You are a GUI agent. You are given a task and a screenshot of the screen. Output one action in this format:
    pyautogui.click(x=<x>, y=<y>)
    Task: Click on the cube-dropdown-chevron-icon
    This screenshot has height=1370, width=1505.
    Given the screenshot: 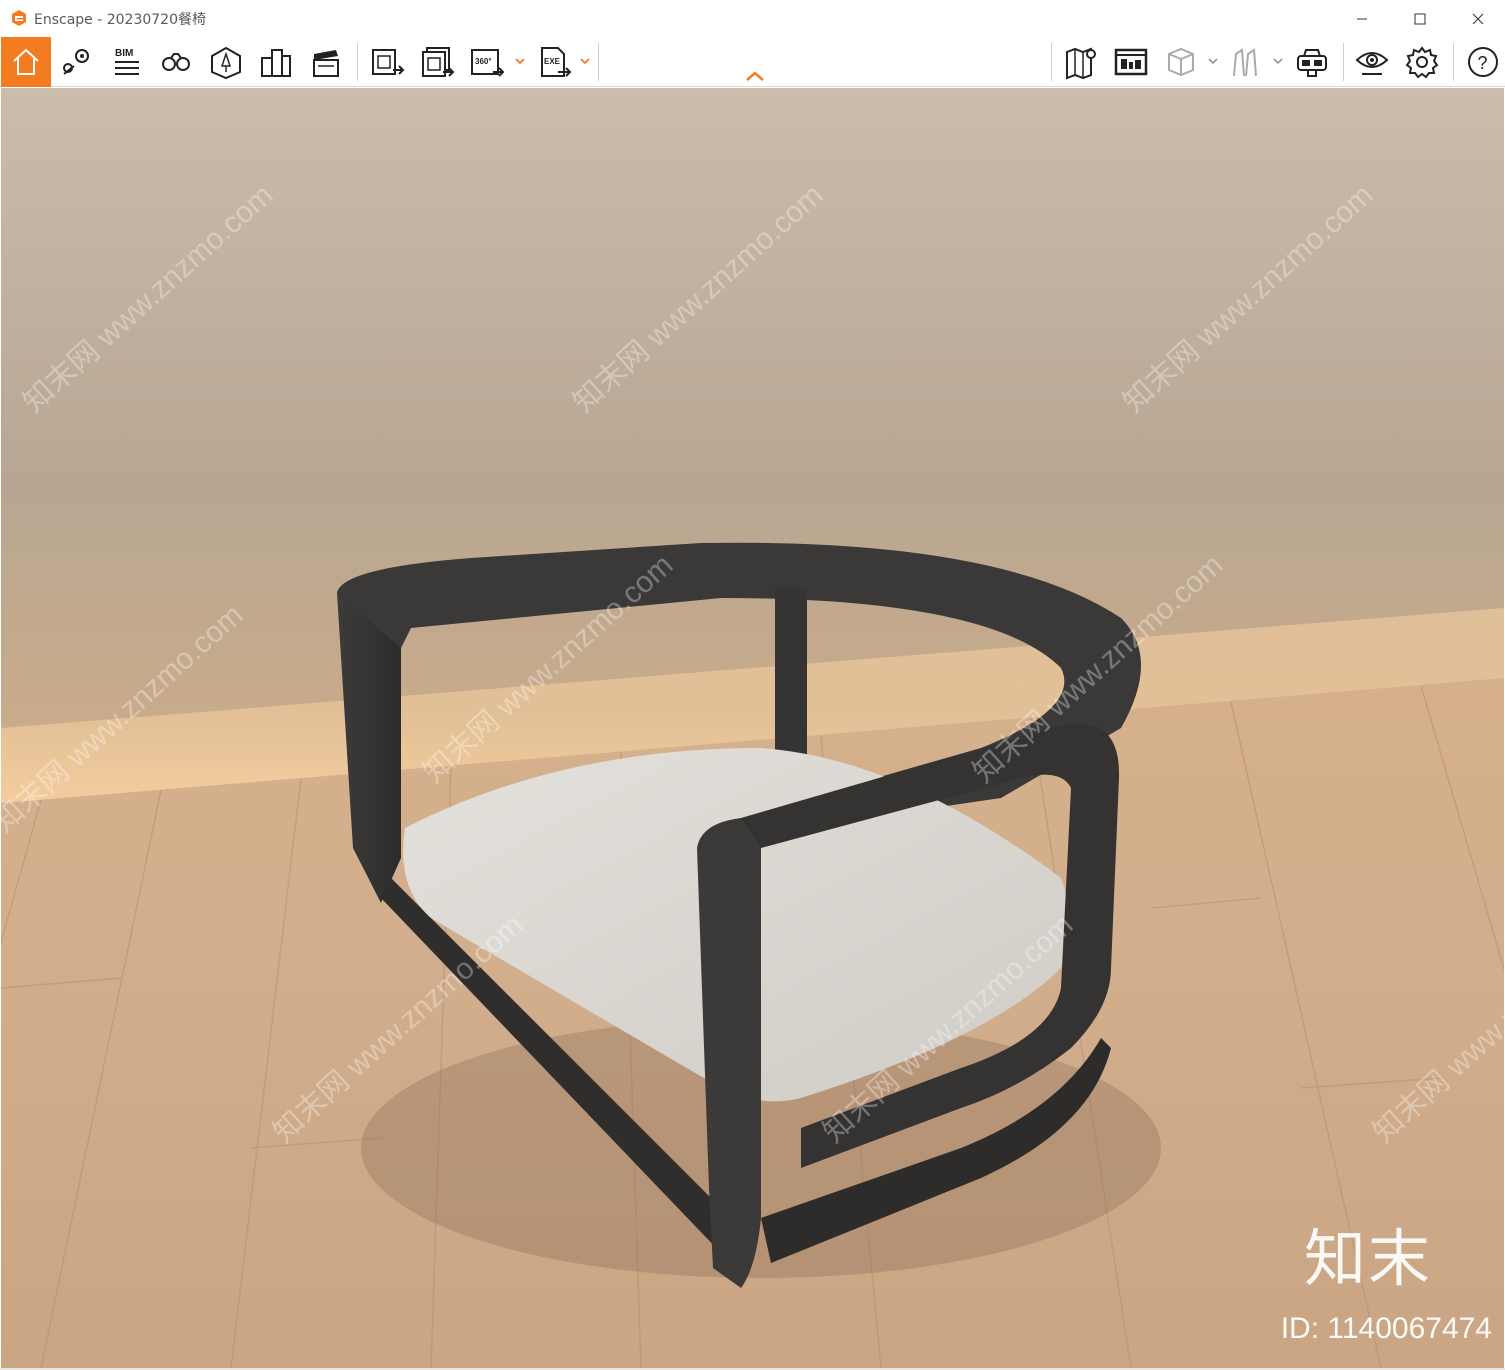 What is the action you would take?
    pyautogui.click(x=1213, y=61)
    